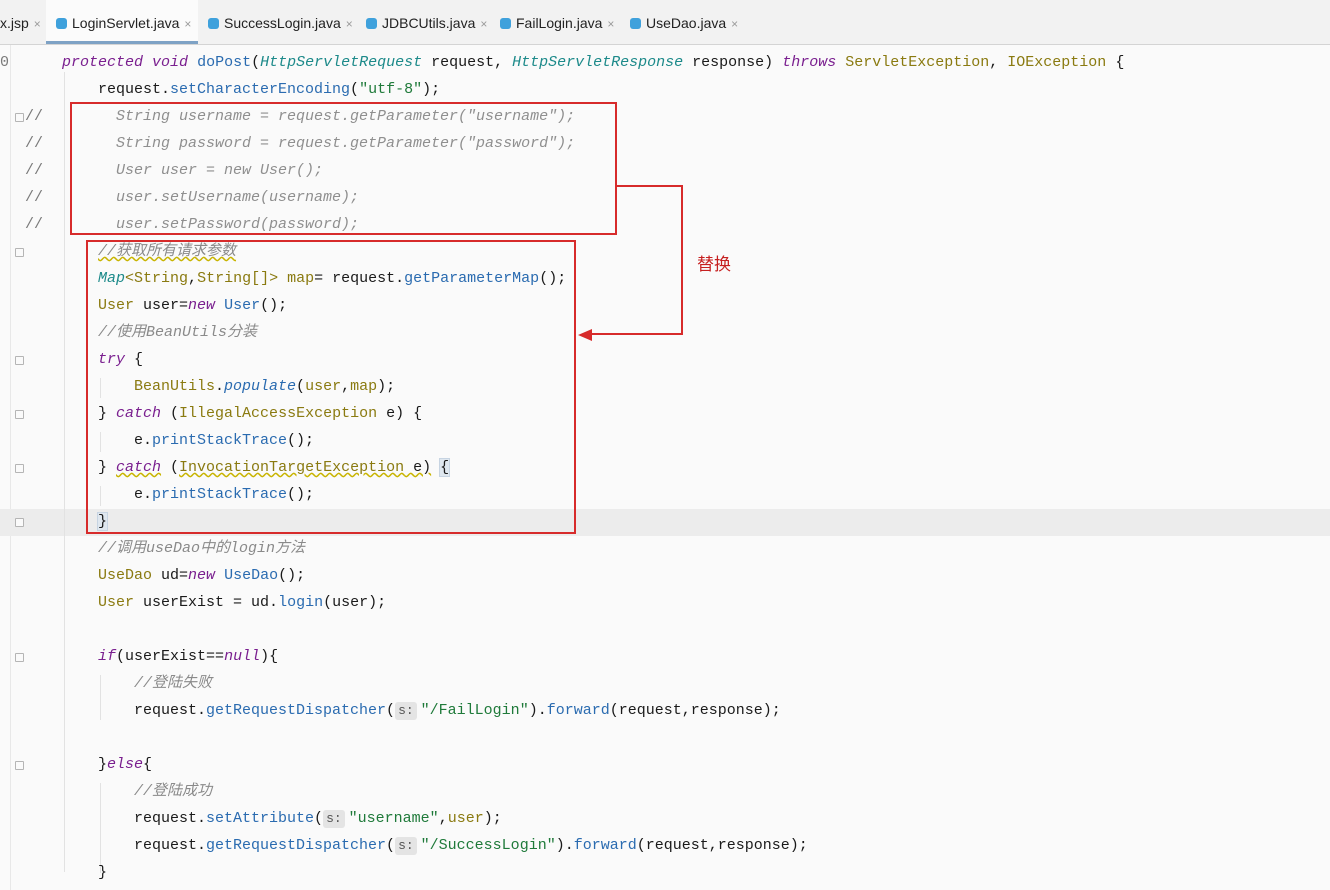  I want to click on tab-label: x.jsp, so click(14, 23).